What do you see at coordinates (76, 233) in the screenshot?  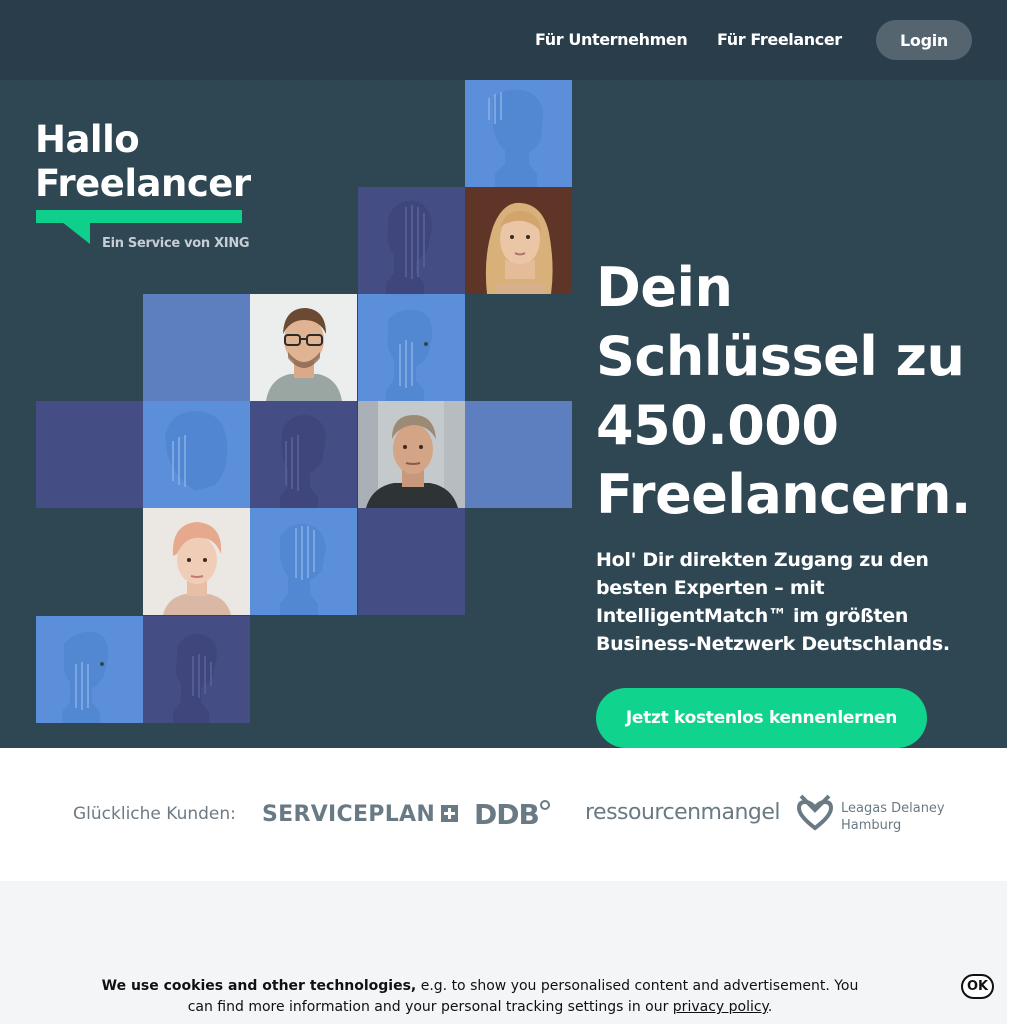 I see `logo-speech-tail` at bounding box center [76, 233].